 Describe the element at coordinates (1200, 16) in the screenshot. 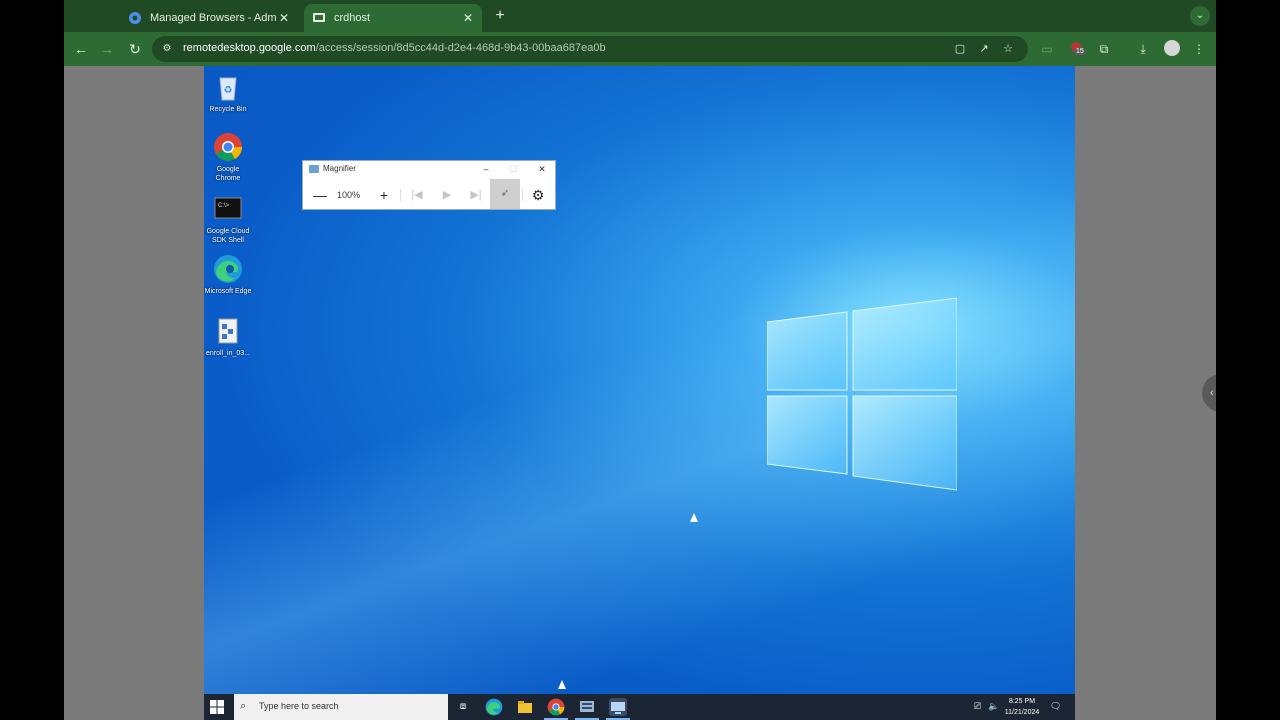

I see `tab-search-button: ⌄` at that location.